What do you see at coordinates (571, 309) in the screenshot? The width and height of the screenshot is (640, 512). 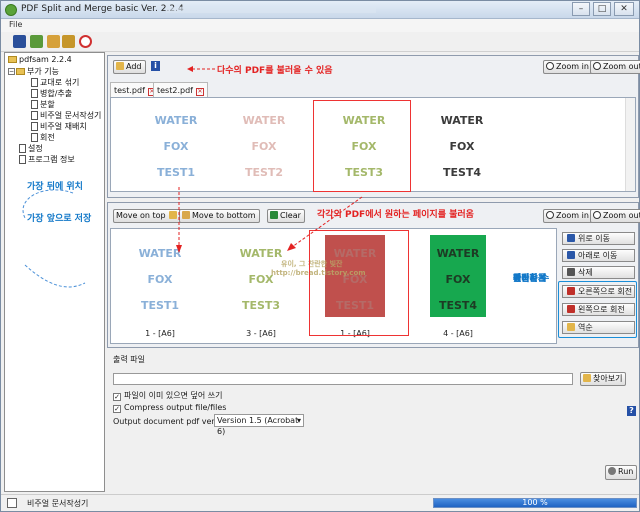 I see `rotate-left-icon` at bounding box center [571, 309].